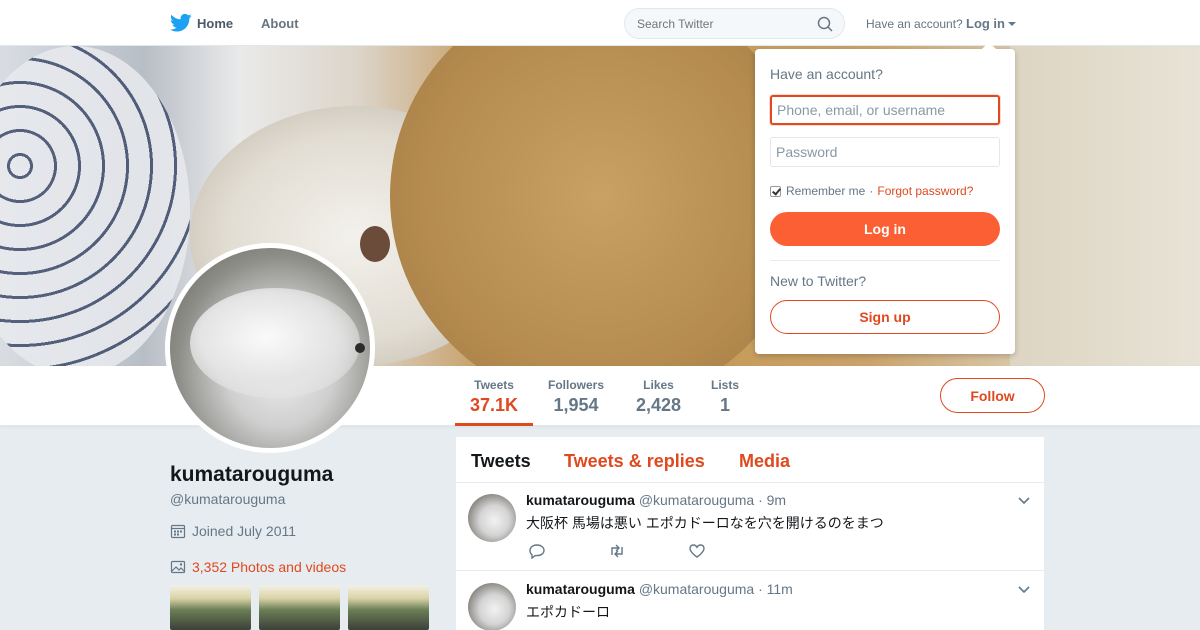  Describe the element at coordinates (825, 191) in the screenshot. I see `remember-me-label: Remember me` at that location.